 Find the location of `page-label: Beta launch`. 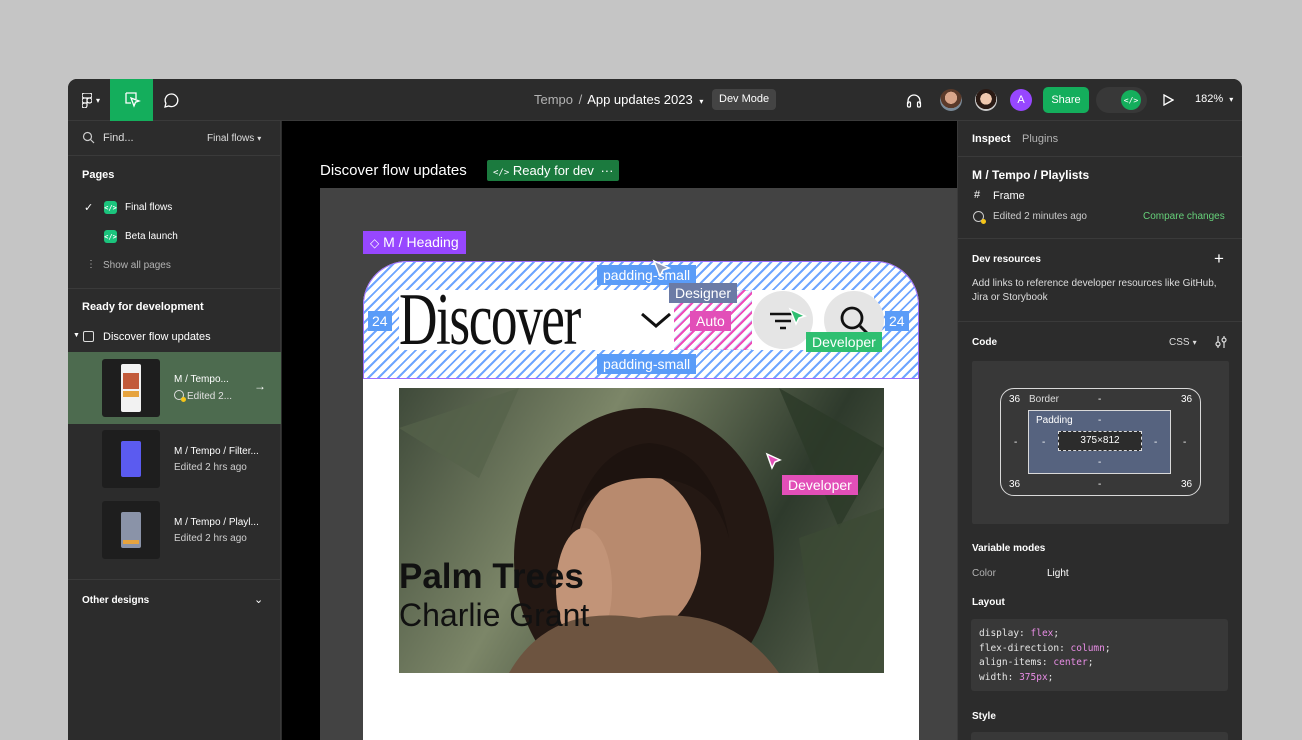

page-label: Beta launch is located at coordinates (151, 236).